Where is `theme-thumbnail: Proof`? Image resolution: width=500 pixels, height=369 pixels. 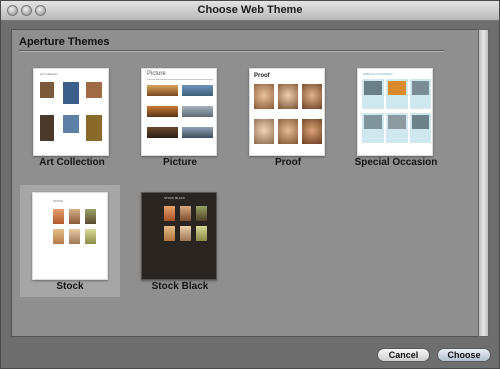
theme-thumbnail: Proof is located at coordinates (287, 112).